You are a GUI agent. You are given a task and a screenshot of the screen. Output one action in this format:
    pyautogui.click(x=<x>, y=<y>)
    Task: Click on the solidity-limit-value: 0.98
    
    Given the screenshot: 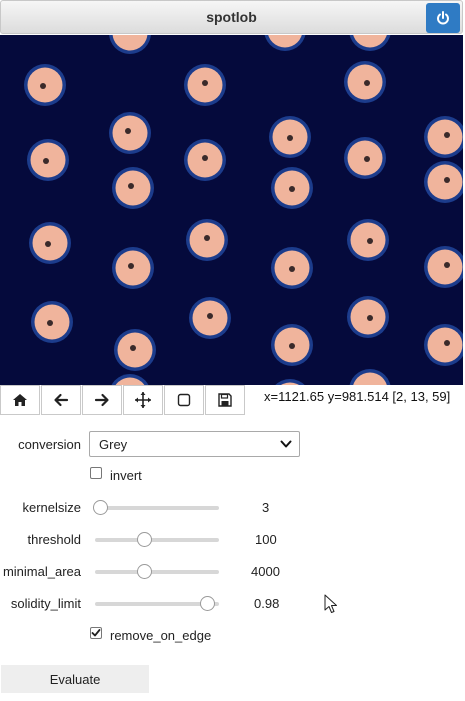 What is the action you would take?
    pyautogui.click(x=267, y=603)
    